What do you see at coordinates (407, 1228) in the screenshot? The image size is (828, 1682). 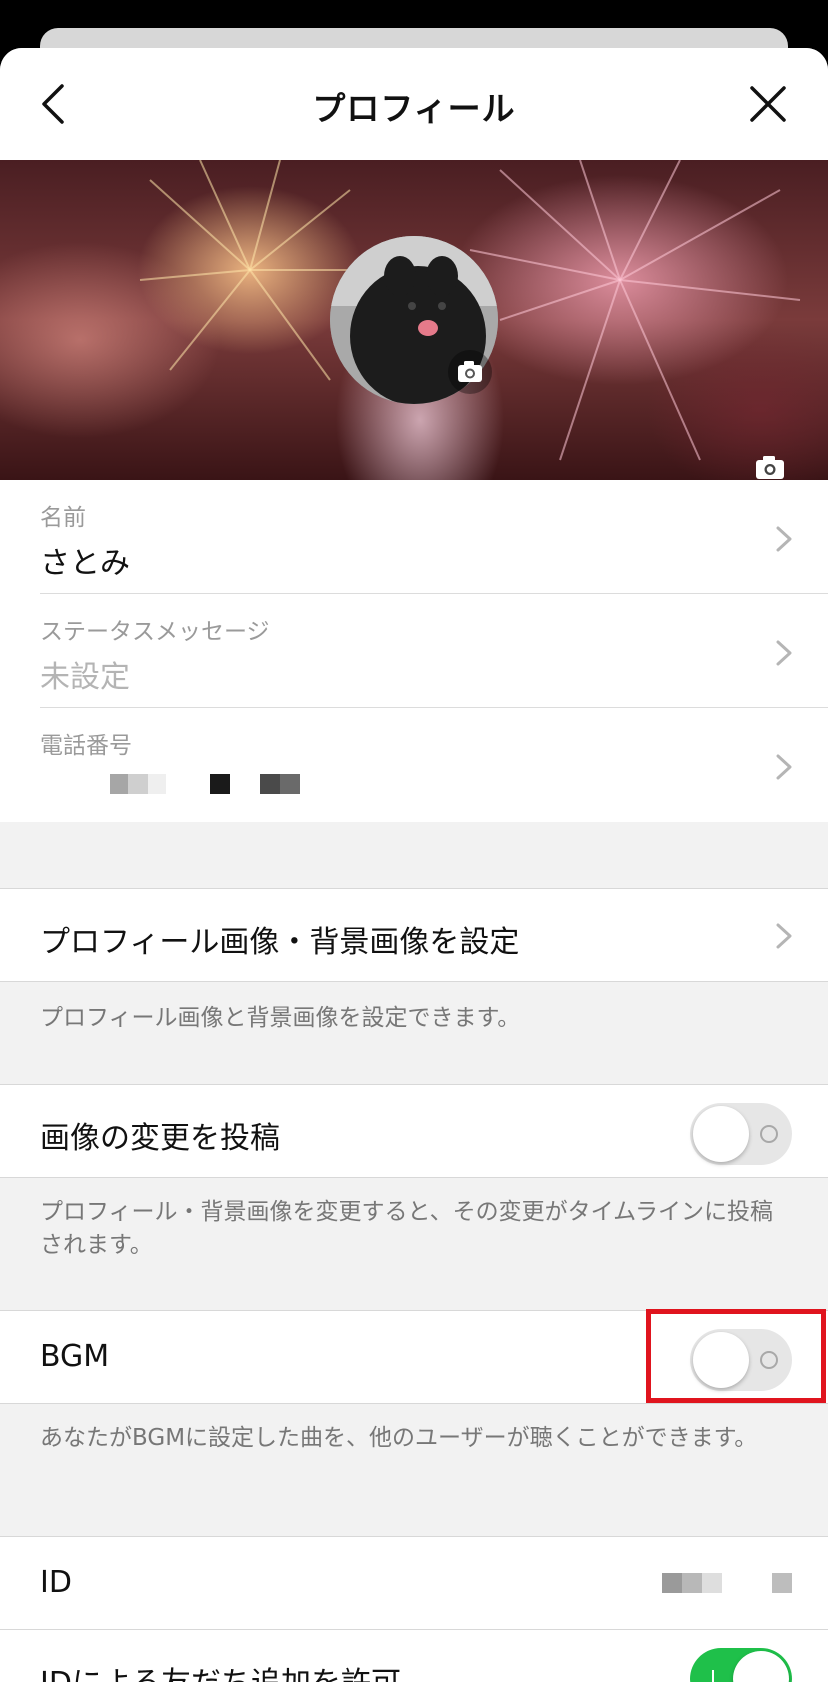 I see `post-change-desc: プロフィール・背景画像を変更すると、その変更がタイムラインに投稿されます。` at bounding box center [407, 1228].